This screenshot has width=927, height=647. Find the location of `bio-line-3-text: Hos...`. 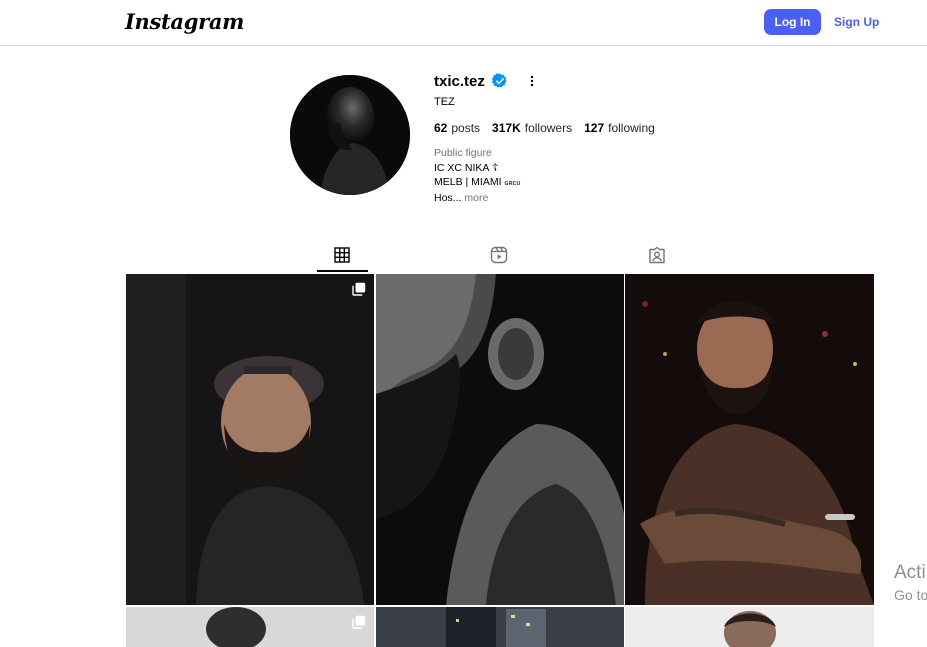

bio-line-3-text: Hos... is located at coordinates (448, 197).